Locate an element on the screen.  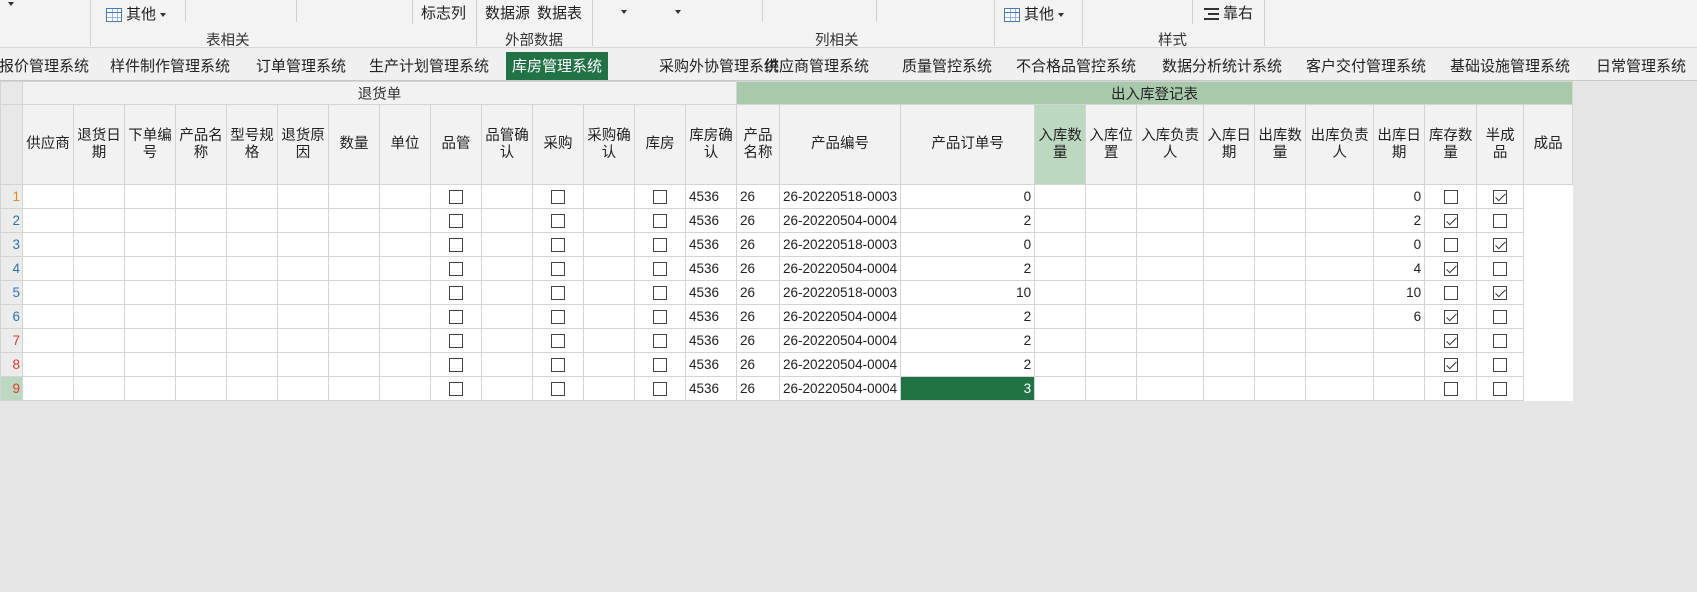
column-header: 下单编号 is located at coordinates (150, 144).